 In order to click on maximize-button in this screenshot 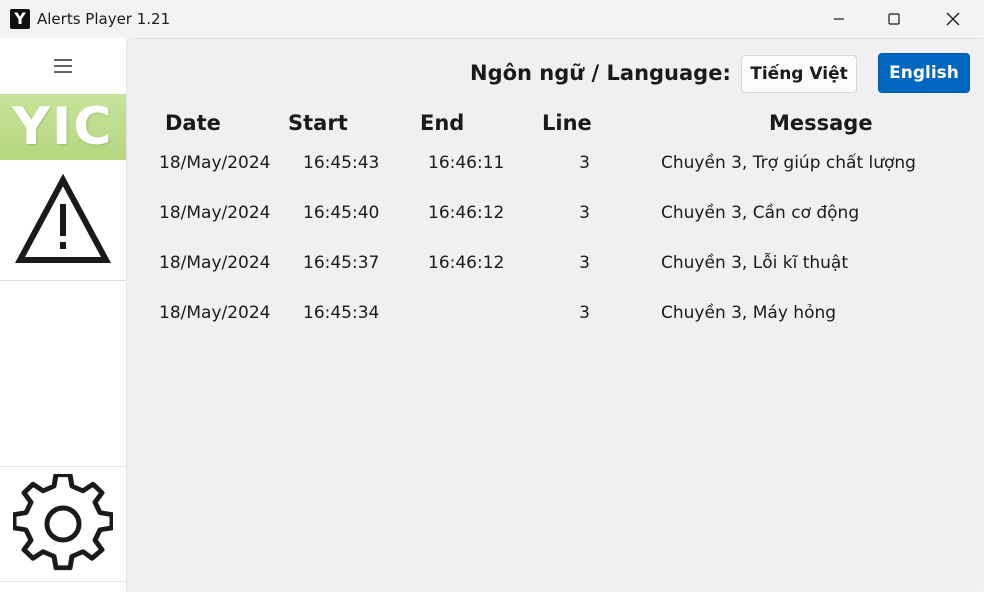, I will do `click(894, 19)`.